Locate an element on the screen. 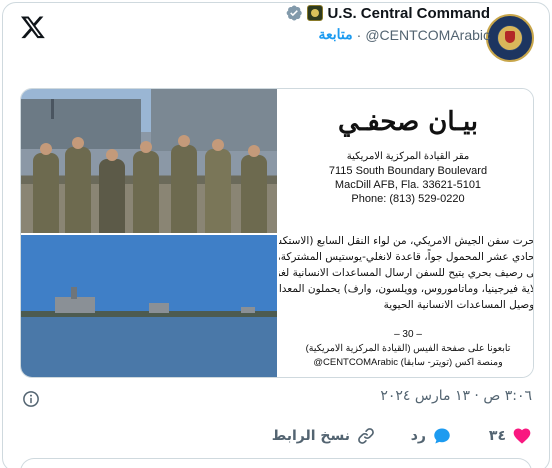 This screenshot has width=552, height=468. follow-button: متابعة is located at coordinates (336, 34).